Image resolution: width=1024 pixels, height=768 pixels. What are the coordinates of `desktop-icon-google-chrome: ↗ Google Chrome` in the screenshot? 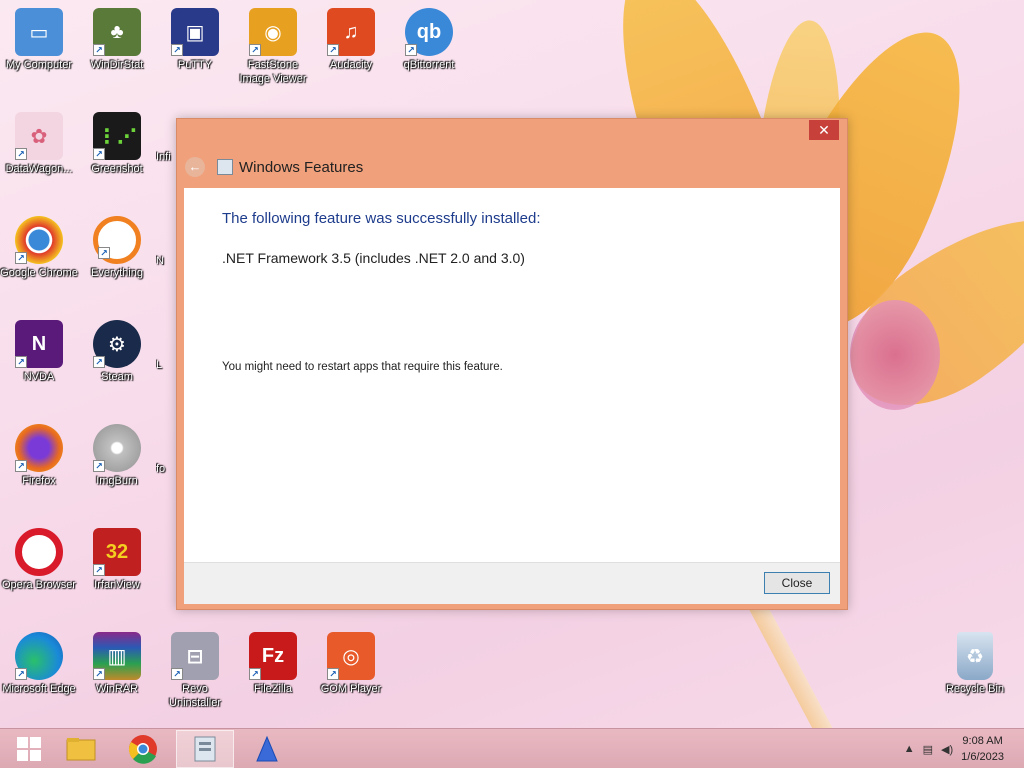 It's located at (39, 248).